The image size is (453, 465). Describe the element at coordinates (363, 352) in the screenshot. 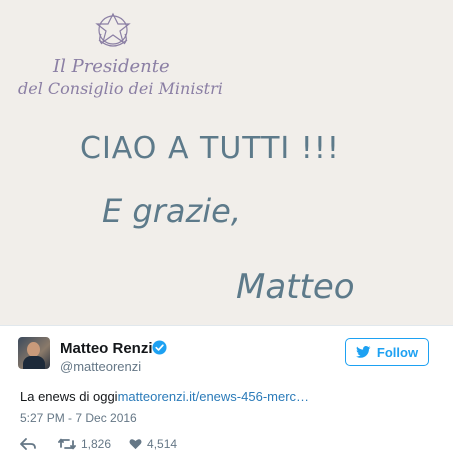

I see `twitter-bird-icon` at that location.